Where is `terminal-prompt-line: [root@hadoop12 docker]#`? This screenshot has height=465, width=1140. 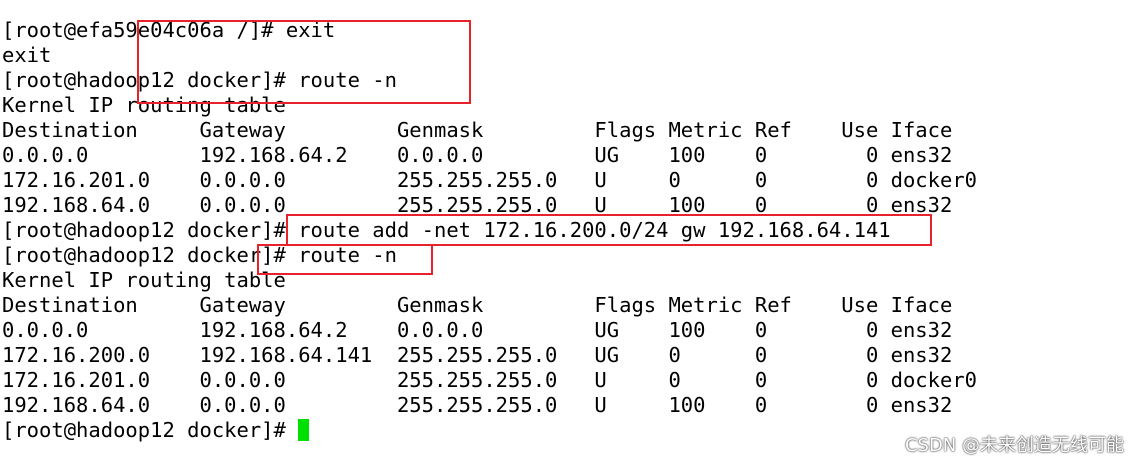
terminal-prompt-line: [root@hadoop12 docker]# is located at coordinates (156, 430).